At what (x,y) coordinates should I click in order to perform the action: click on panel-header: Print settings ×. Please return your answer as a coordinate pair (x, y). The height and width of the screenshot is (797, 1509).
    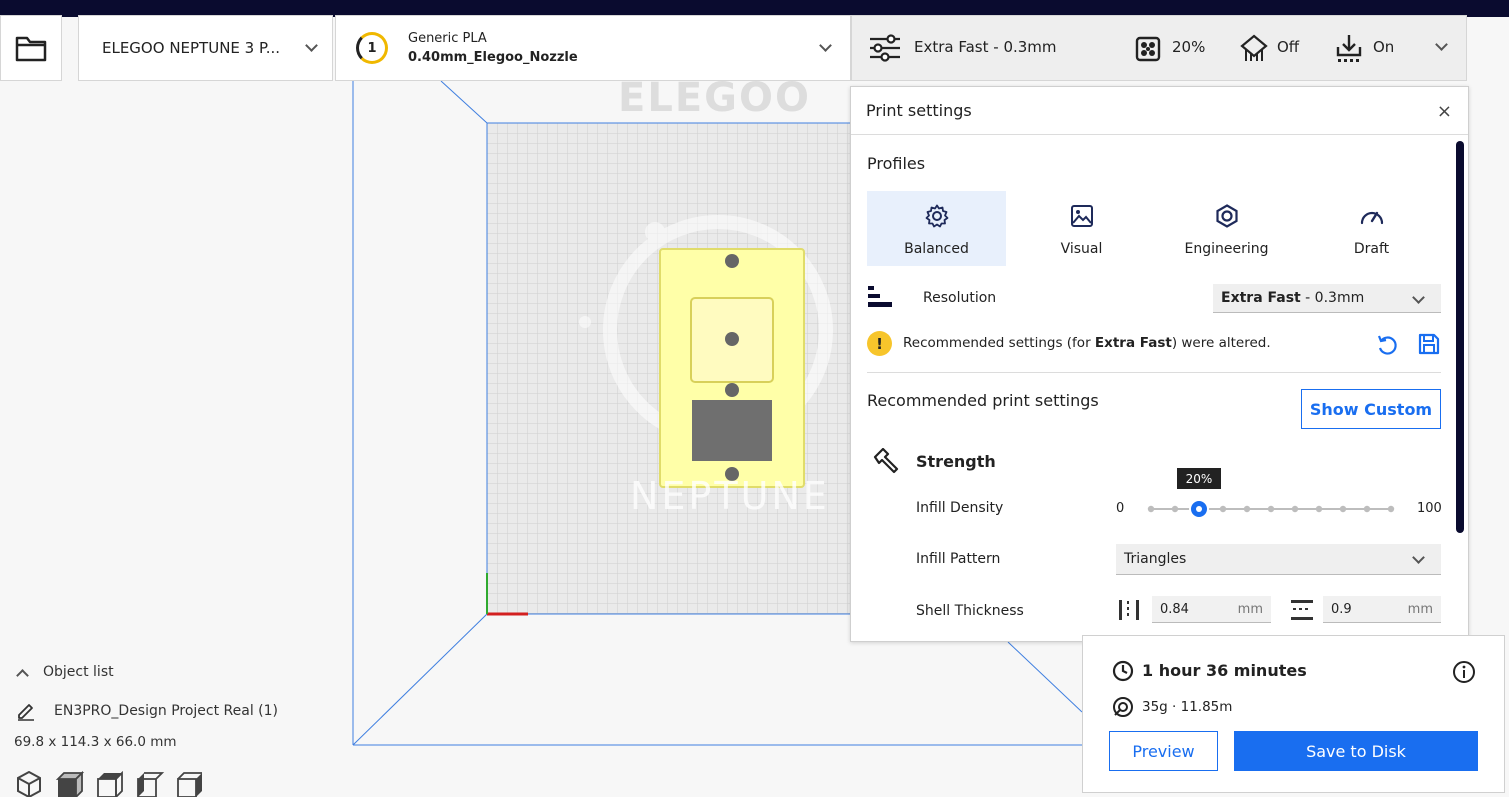
    Looking at the image, I should click on (1159, 111).